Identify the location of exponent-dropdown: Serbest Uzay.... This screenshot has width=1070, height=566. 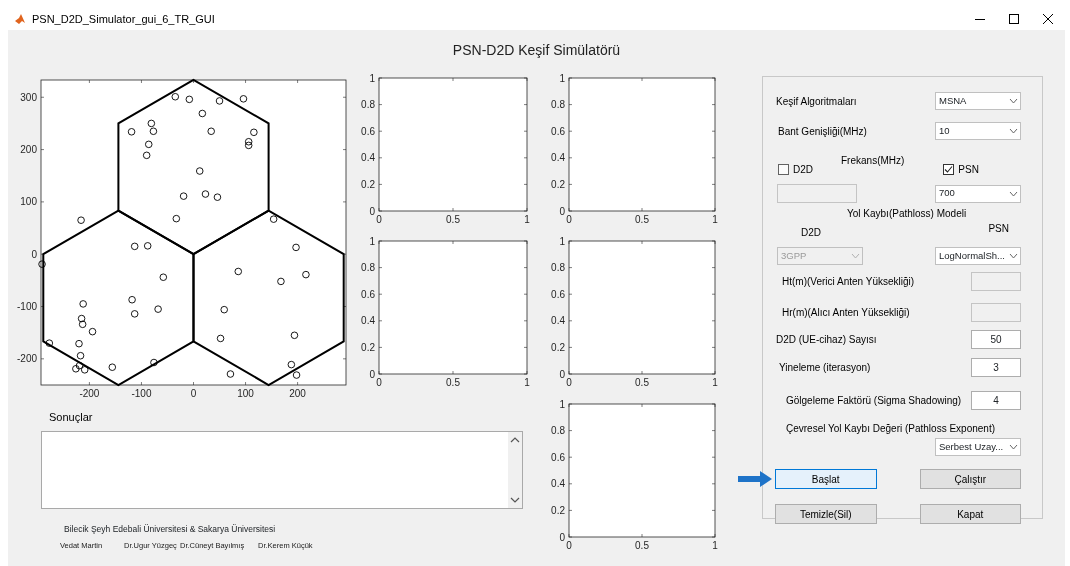
(978, 447).